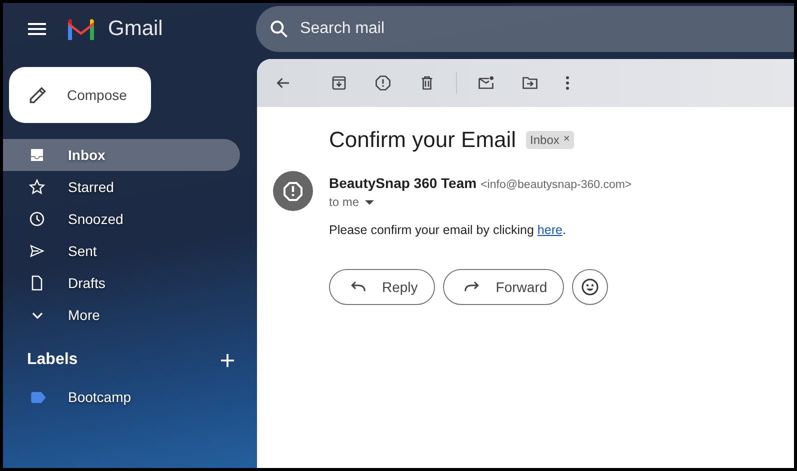 The height and width of the screenshot is (471, 797). I want to click on nav-item: Starred, so click(121, 187).